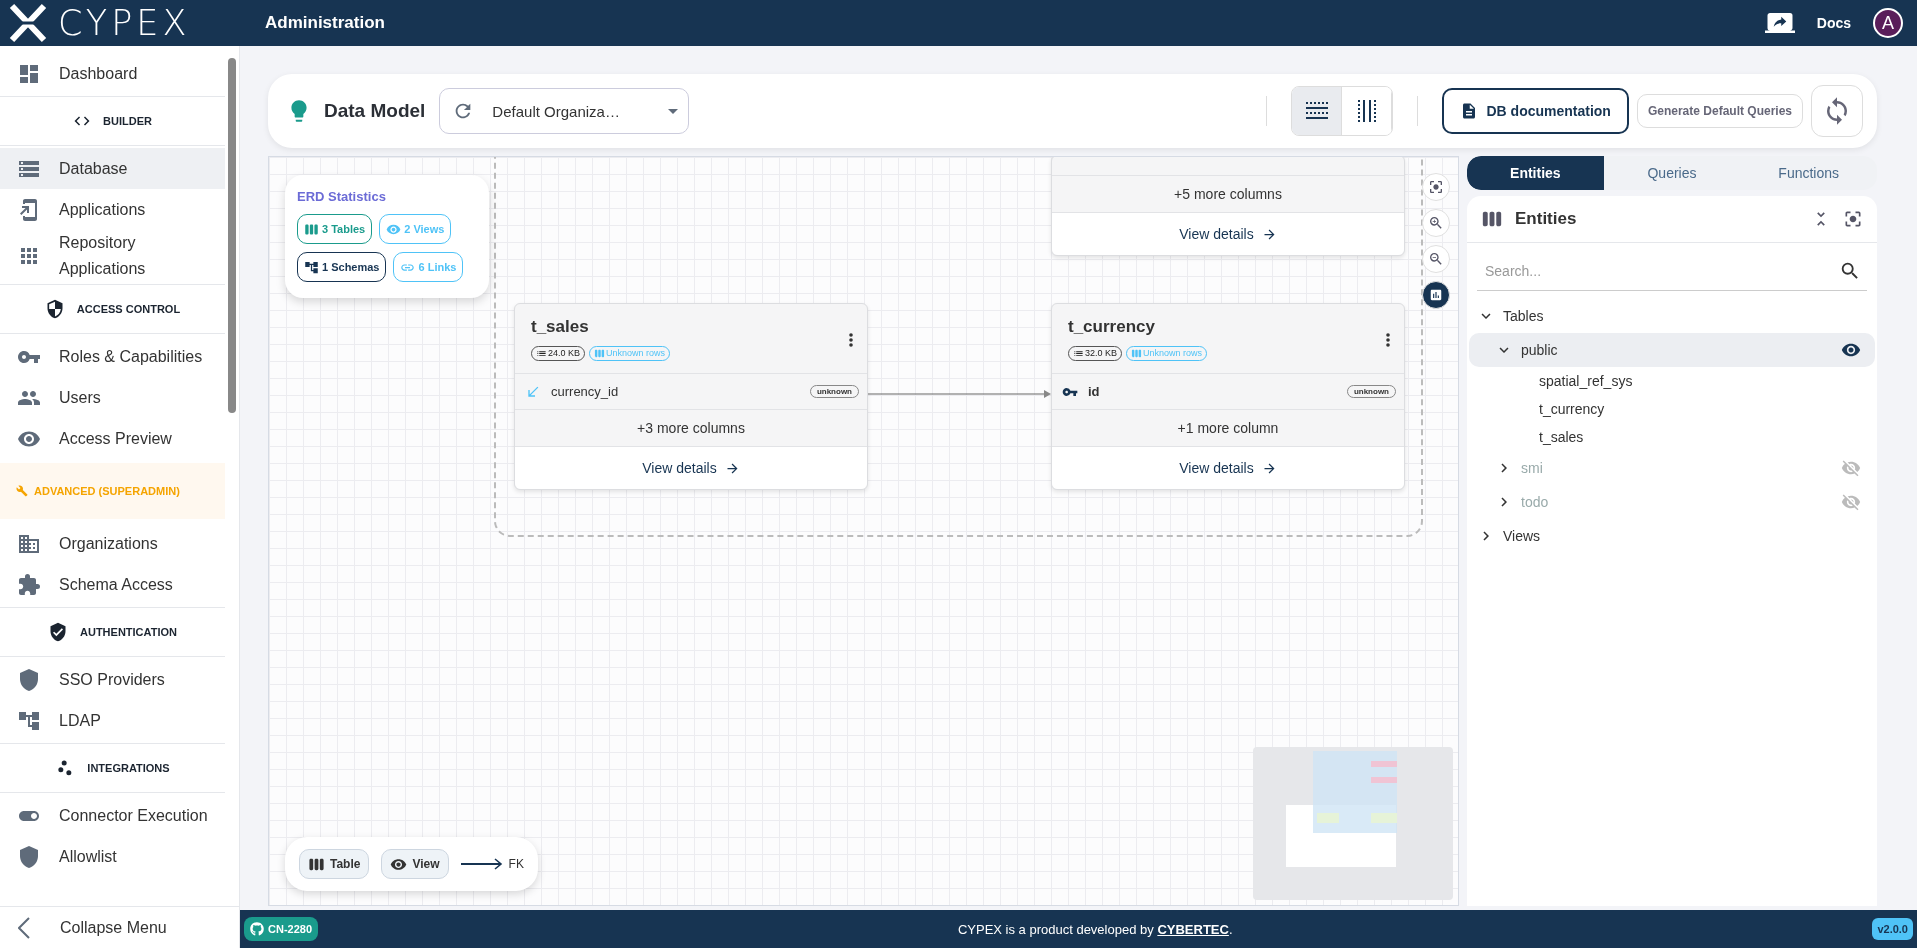  I want to click on shield-check-icon, so click(58, 632).